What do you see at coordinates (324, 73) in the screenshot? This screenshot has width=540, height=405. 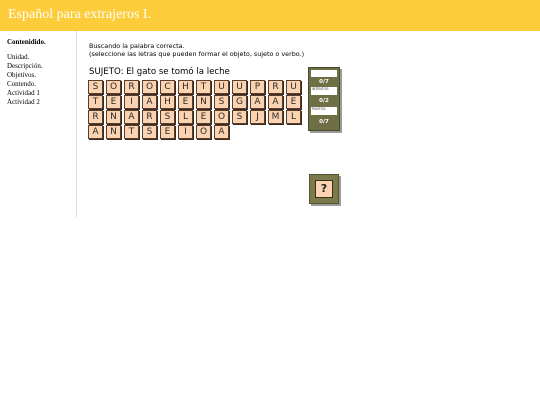 I see `score-blank` at bounding box center [324, 73].